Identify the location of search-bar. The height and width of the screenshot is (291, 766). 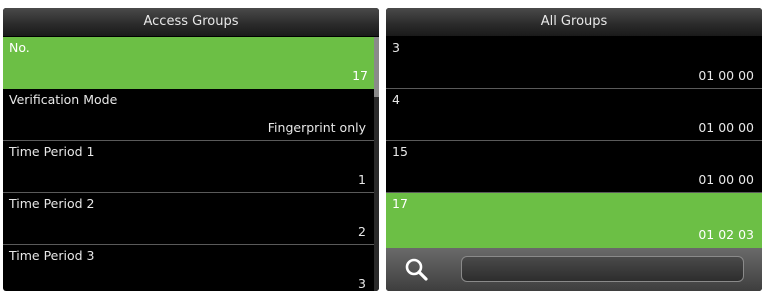
(574, 269).